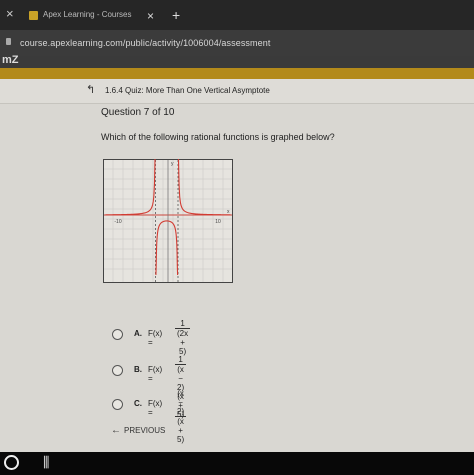  I want to click on choice-letter: A., so click(138, 333).